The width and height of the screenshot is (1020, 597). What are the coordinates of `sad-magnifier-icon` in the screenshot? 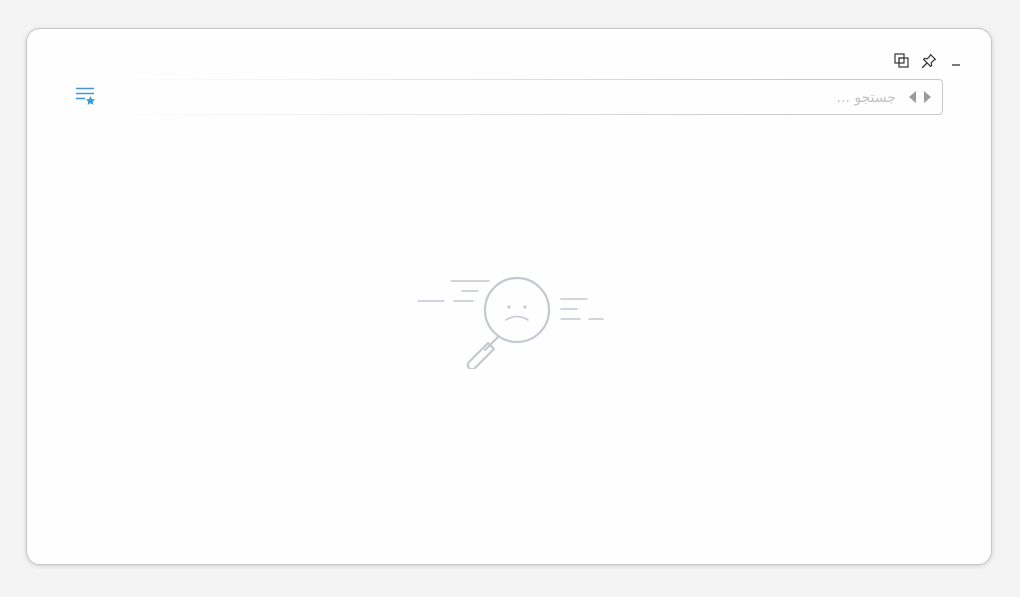 It's located at (510, 322).